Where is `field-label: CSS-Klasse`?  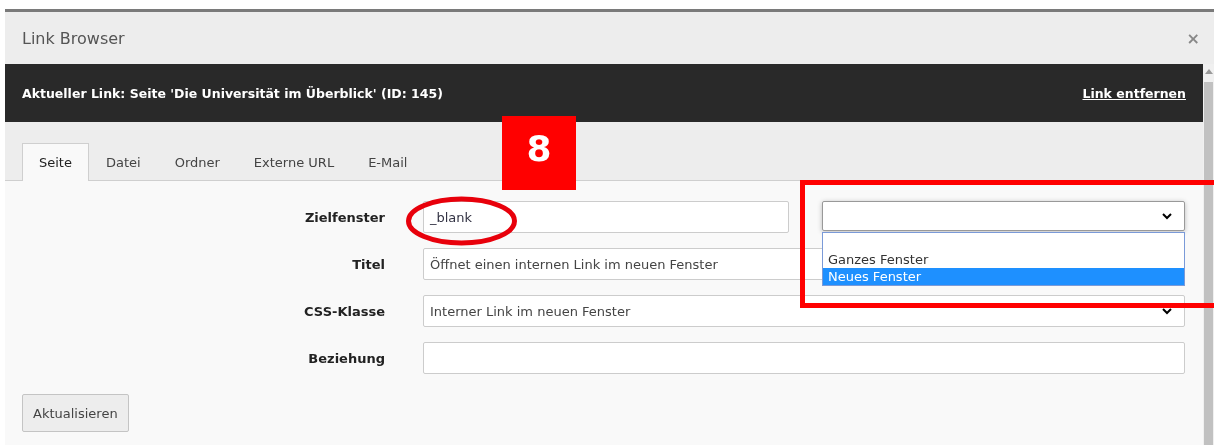
field-label: CSS-Klasse is located at coordinates (344, 311).